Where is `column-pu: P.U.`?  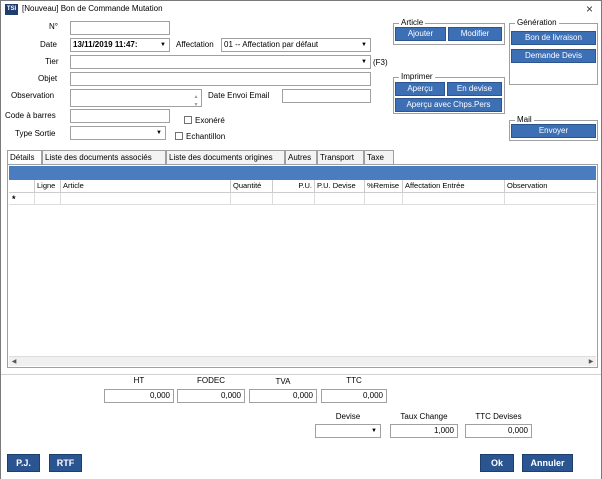
column-pu: P.U. is located at coordinates (294, 186).